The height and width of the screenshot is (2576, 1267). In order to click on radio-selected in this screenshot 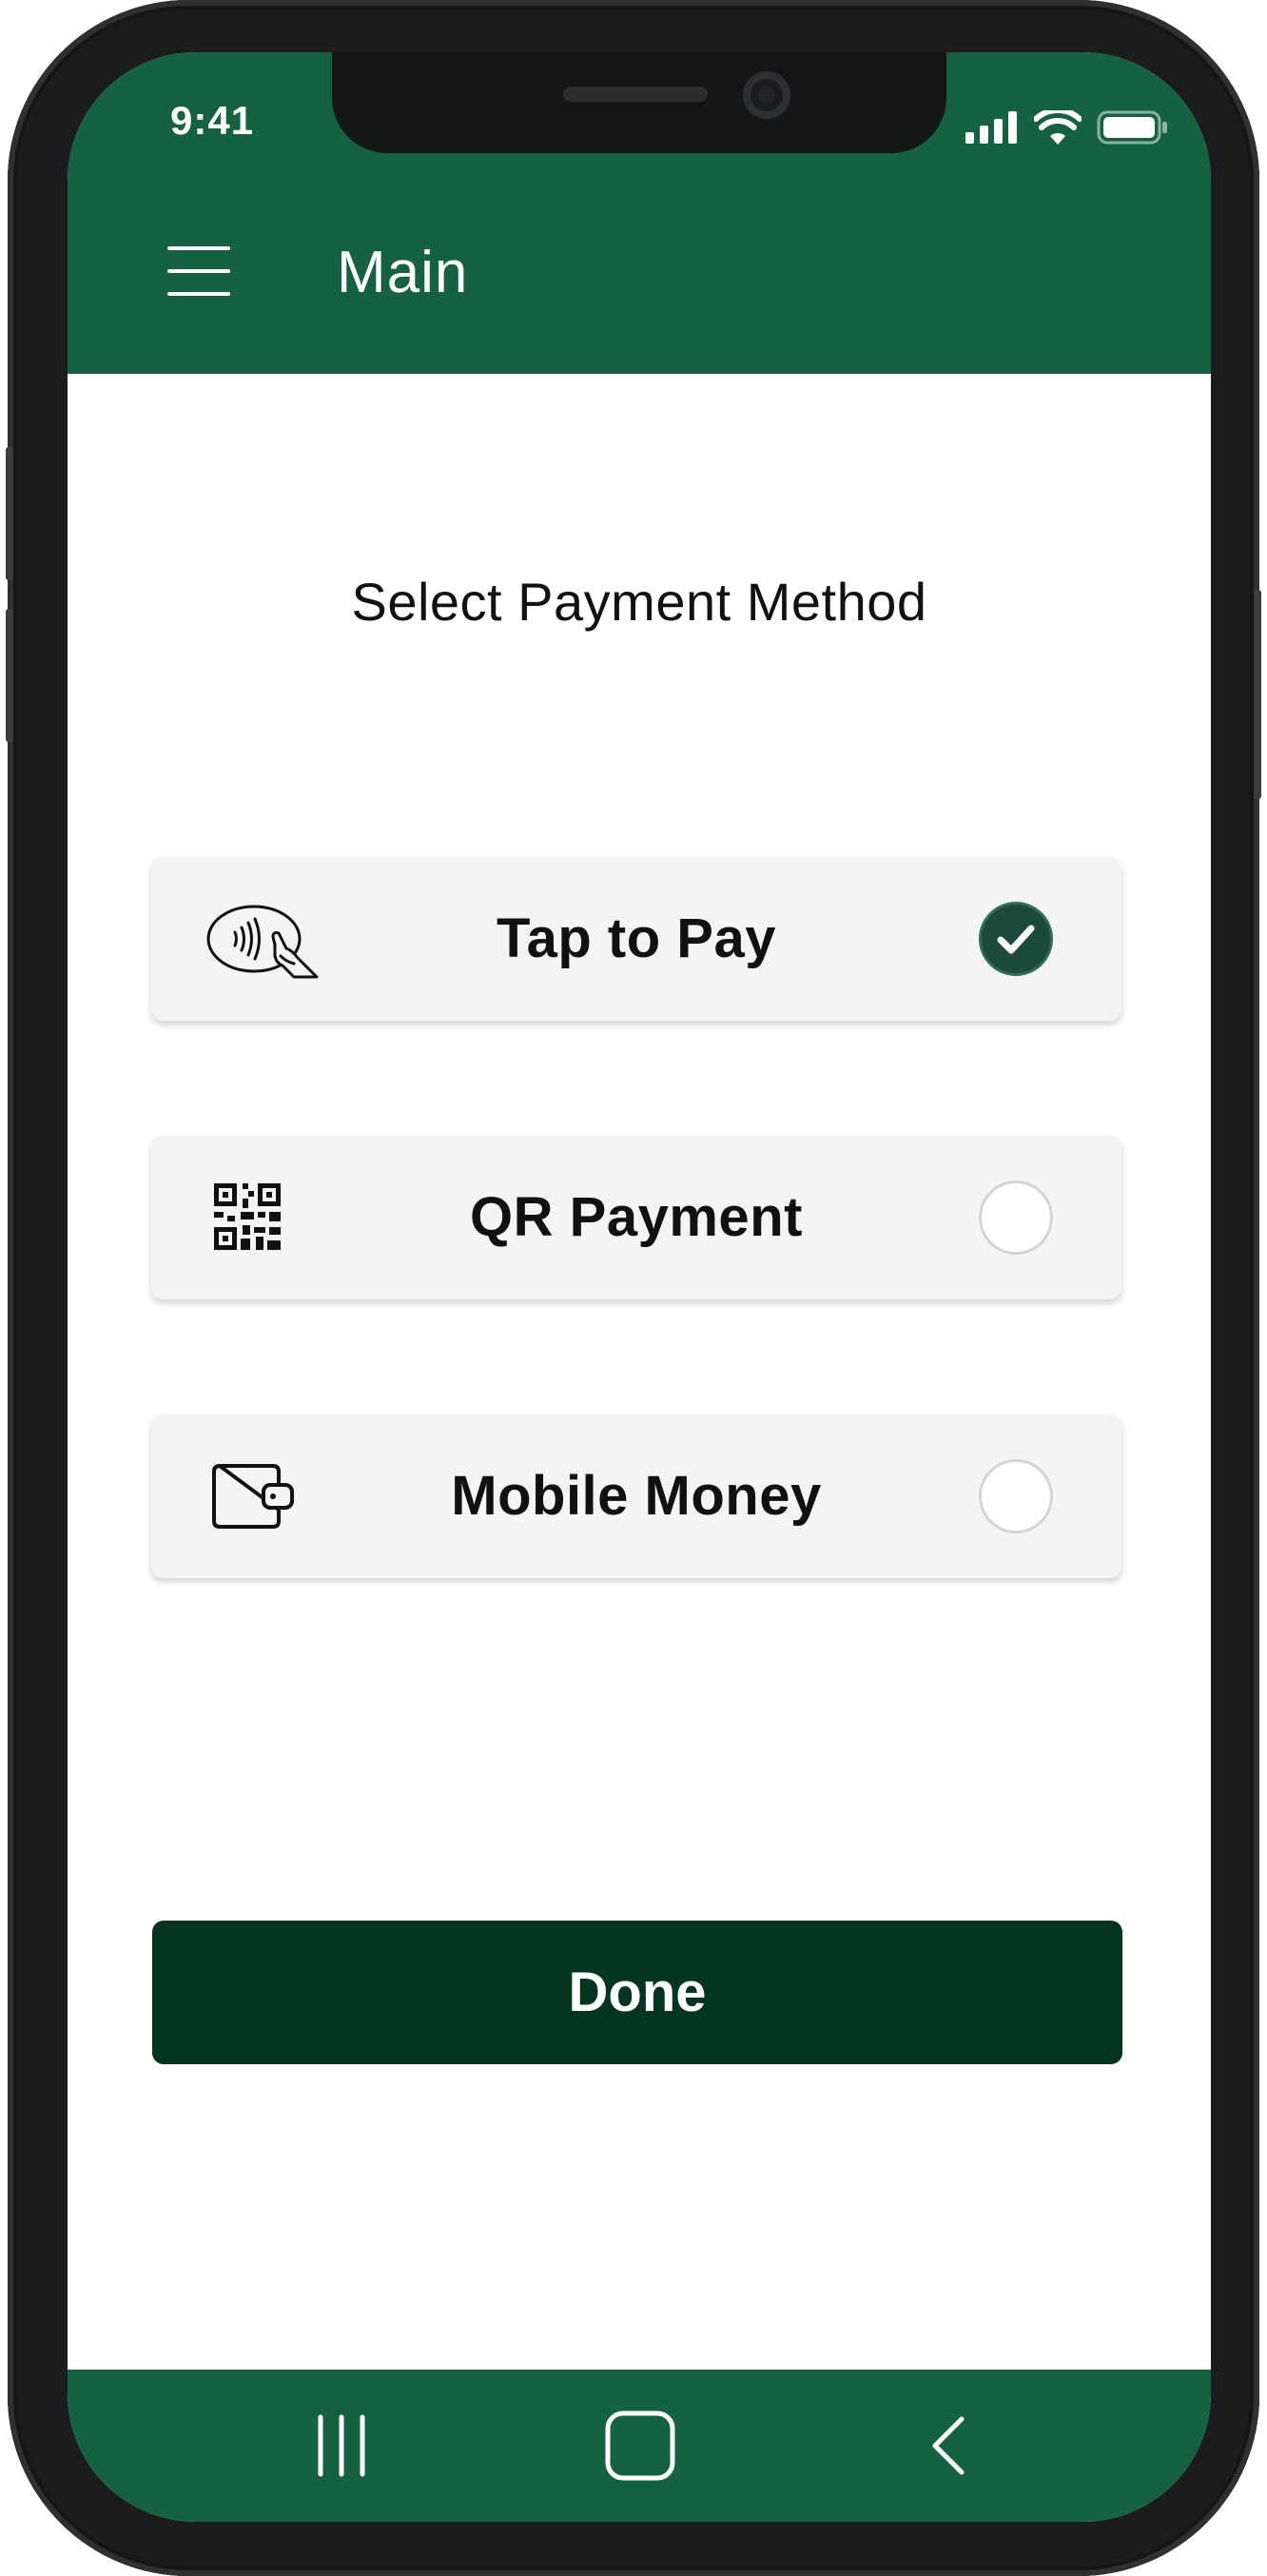, I will do `click(1016, 939)`.